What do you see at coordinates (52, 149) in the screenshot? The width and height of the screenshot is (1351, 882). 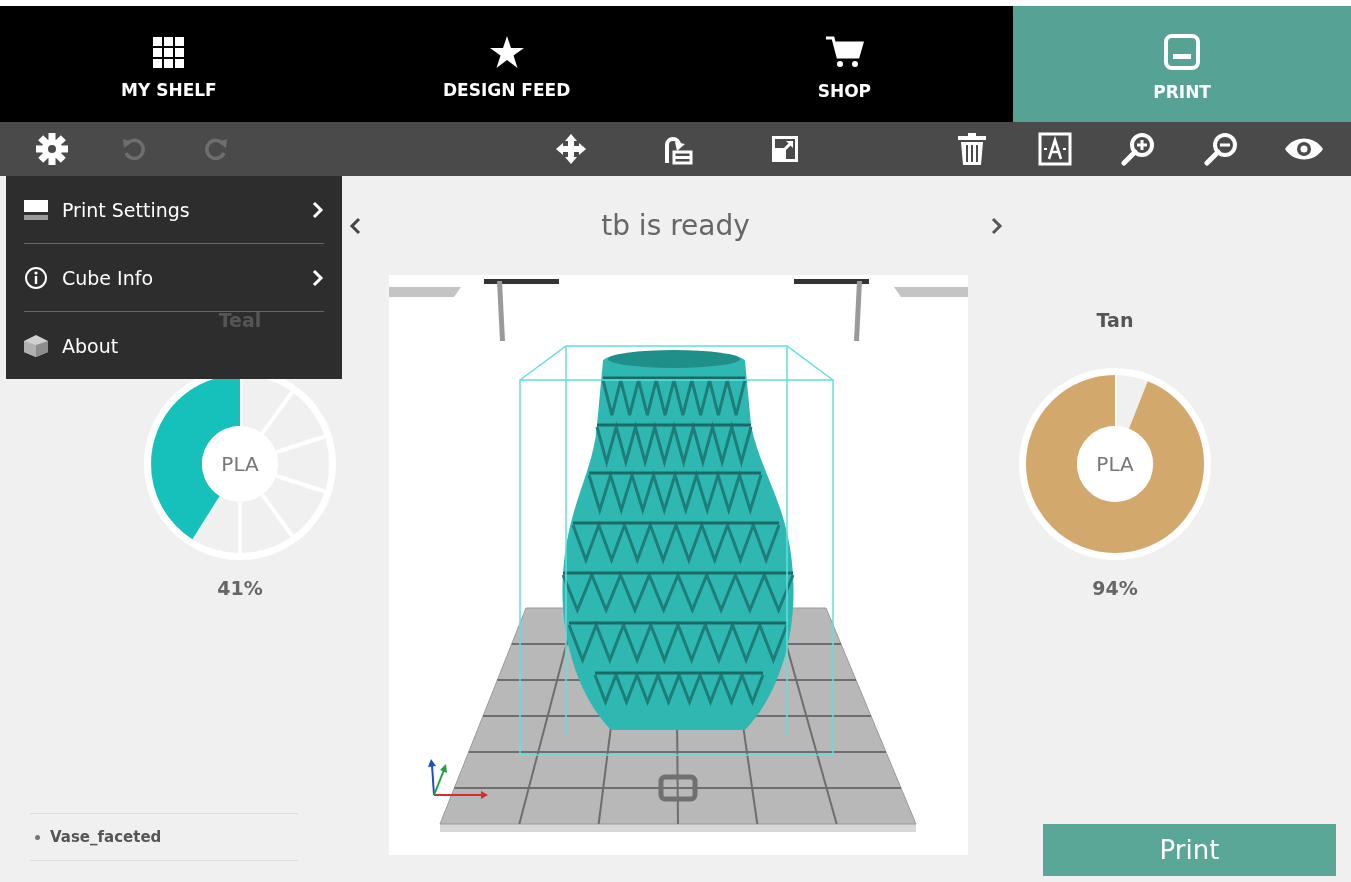 I see `settings-icon` at bounding box center [52, 149].